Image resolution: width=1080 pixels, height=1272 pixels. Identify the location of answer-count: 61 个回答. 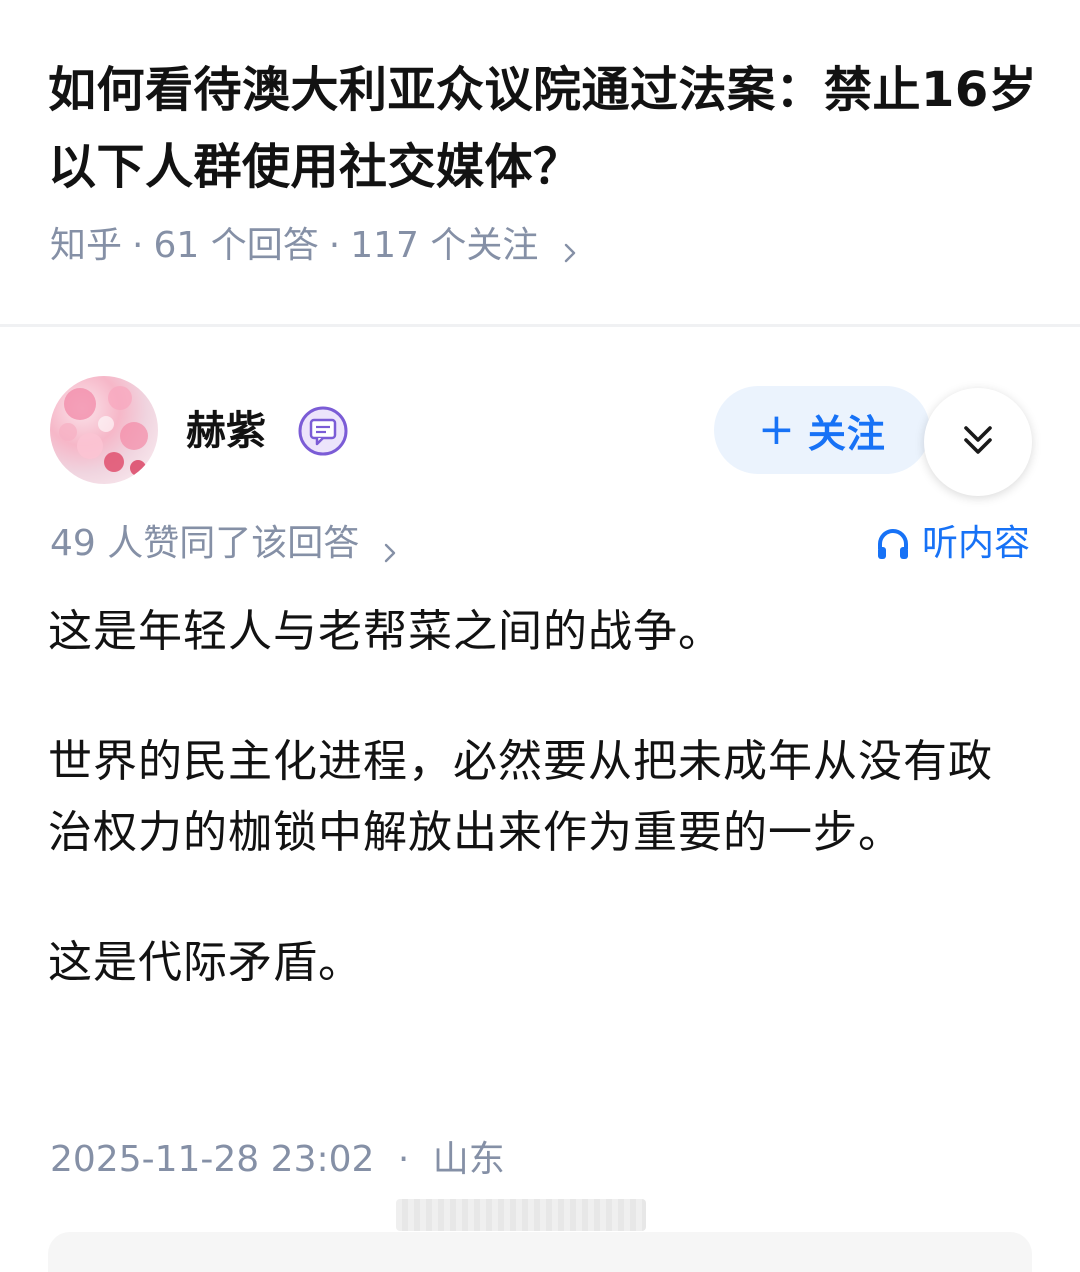
(236, 245).